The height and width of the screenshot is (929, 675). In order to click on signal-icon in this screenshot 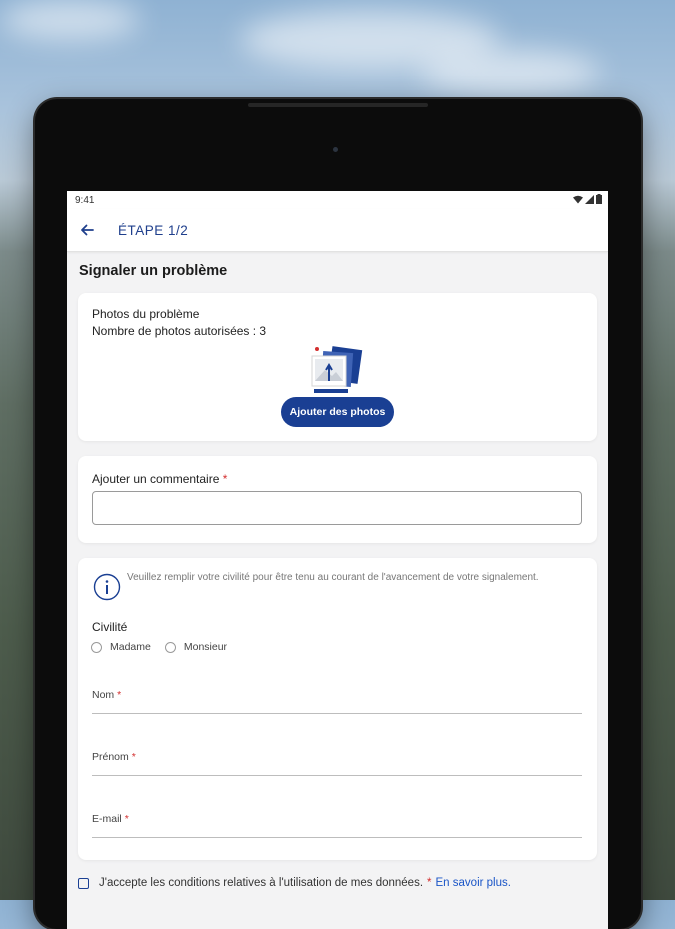, I will do `click(589, 199)`.